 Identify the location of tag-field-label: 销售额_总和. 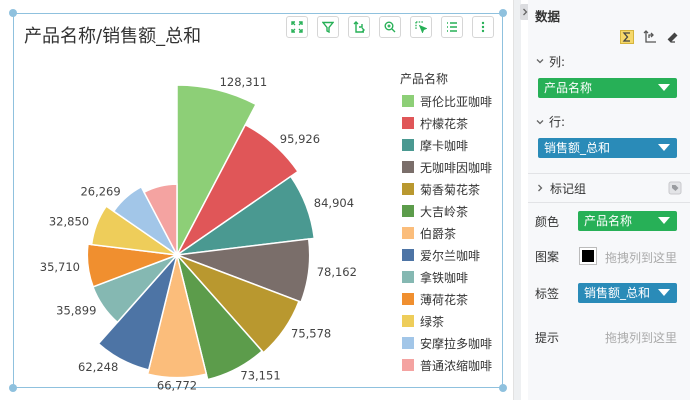
(617, 293).